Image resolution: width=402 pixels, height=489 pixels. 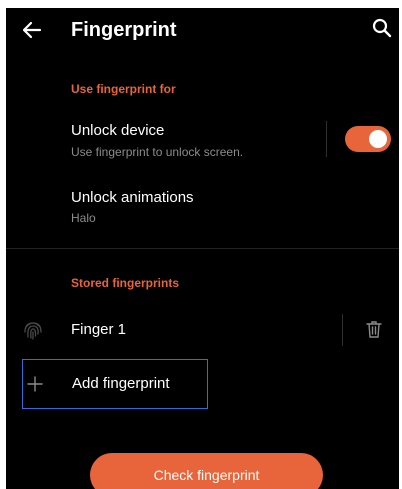 What do you see at coordinates (132, 197) in the screenshot?
I see `unlock-animations-title: Unlock animations` at bounding box center [132, 197].